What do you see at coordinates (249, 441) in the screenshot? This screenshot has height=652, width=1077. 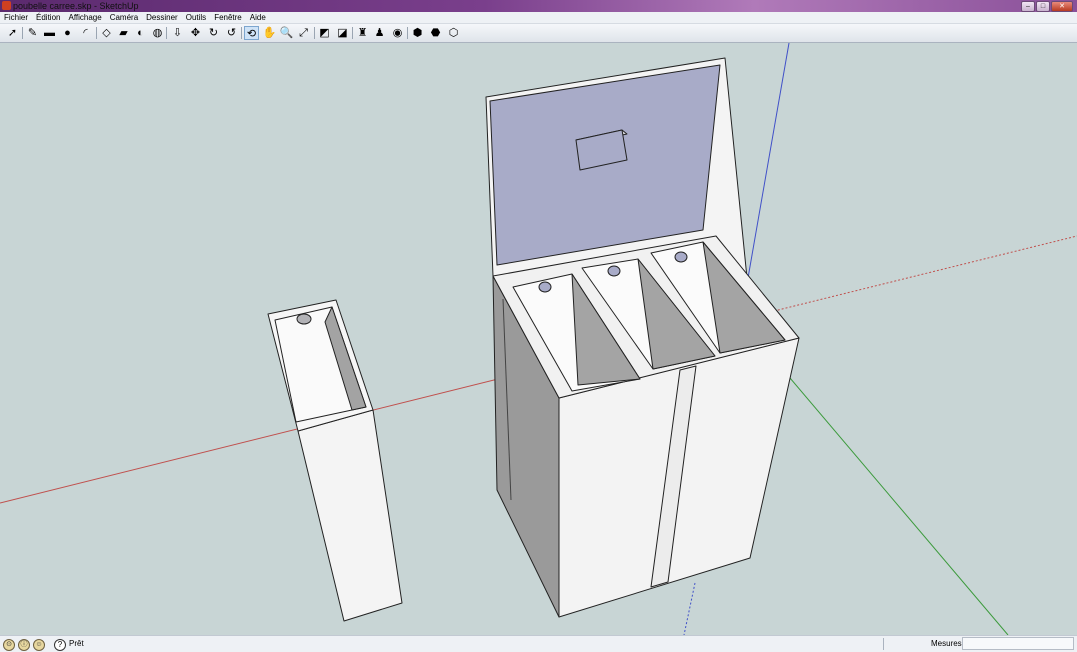 I see `red-axis` at bounding box center [249, 441].